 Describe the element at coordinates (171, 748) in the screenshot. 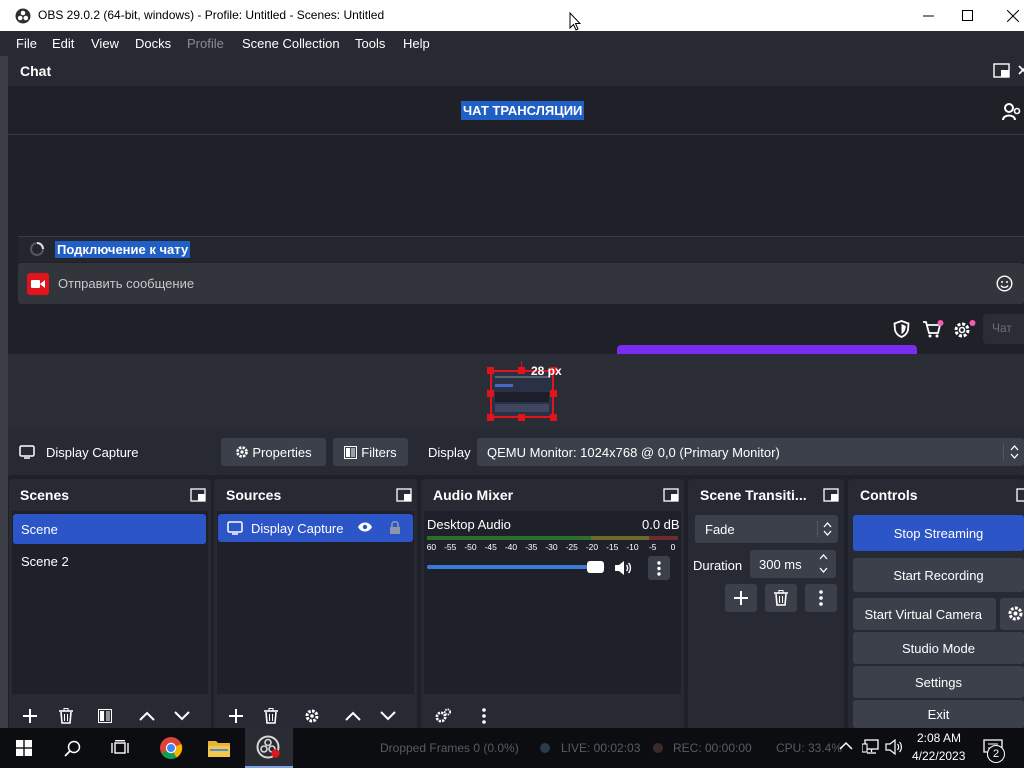

I see `chrome-taskbar-button` at that location.